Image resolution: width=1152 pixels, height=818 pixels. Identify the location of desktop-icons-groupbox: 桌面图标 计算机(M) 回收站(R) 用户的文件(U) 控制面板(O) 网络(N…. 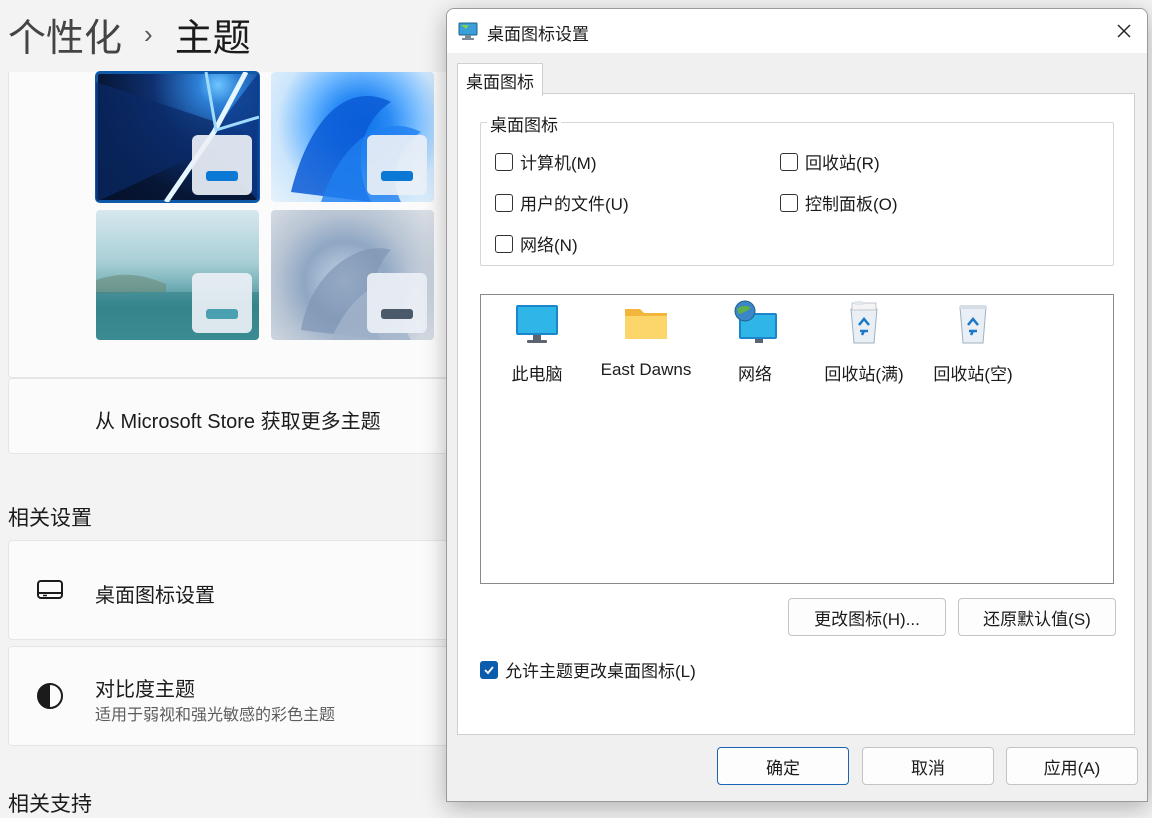
(797, 188).